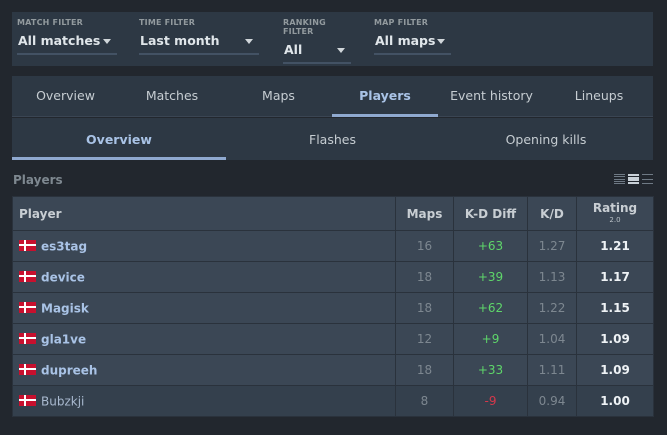 This screenshot has height=435, width=667. What do you see at coordinates (424, 246) in the screenshot?
I see `maps-cell: 16` at bounding box center [424, 246].